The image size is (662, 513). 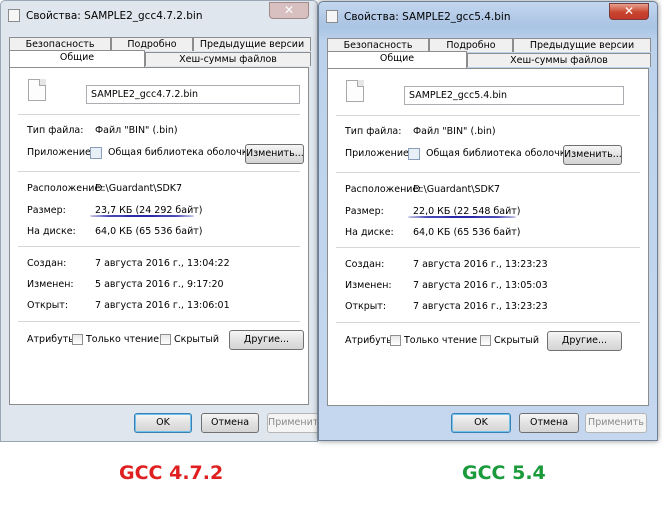 I want to click on window-title: Свойства: SAMPLE2_gcc4.7.2.bin, so click(x=114, y=16).